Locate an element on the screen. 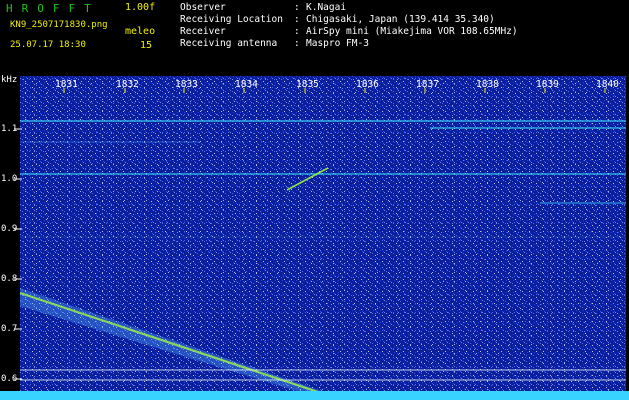  bottom-signal-strip is located at coordinates (314, 395).